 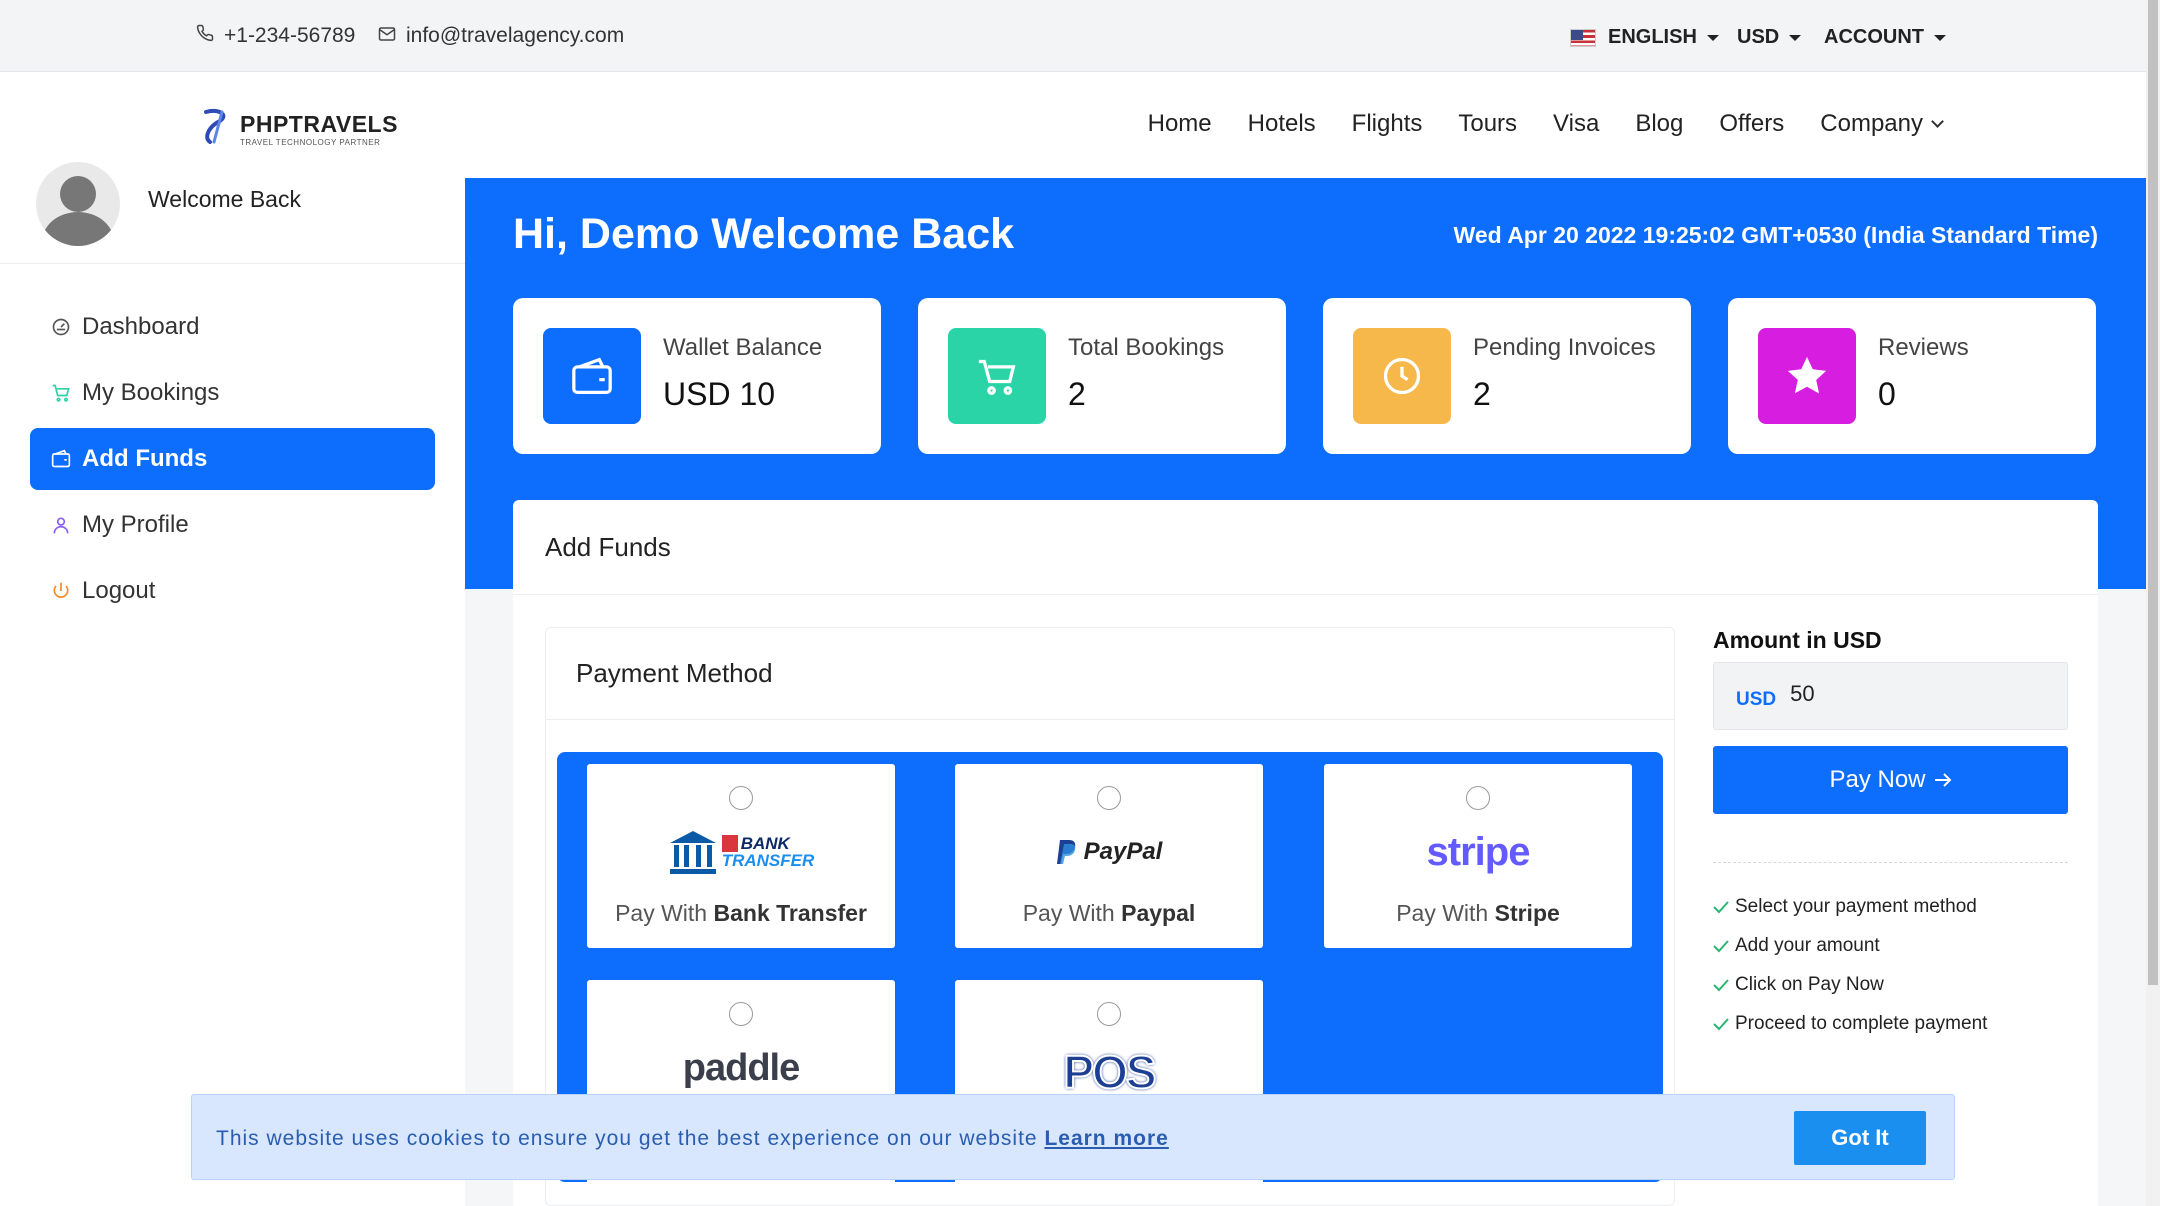 I want to click on sidebar-item-add-funds: Add Funds, so click(x=232, y=459).